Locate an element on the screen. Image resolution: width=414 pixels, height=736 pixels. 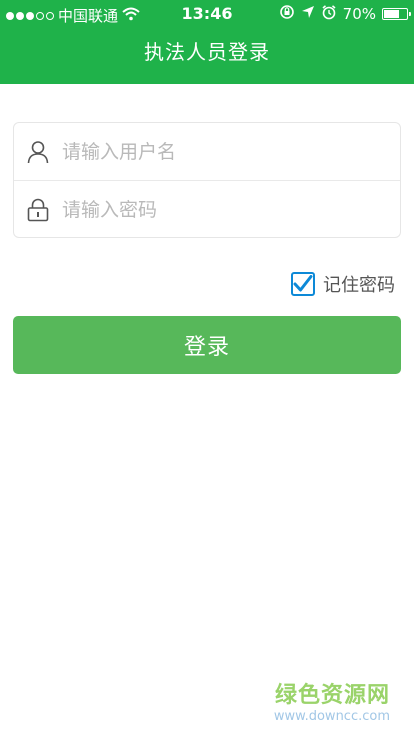
password-input is located at coordinates (222, 210).